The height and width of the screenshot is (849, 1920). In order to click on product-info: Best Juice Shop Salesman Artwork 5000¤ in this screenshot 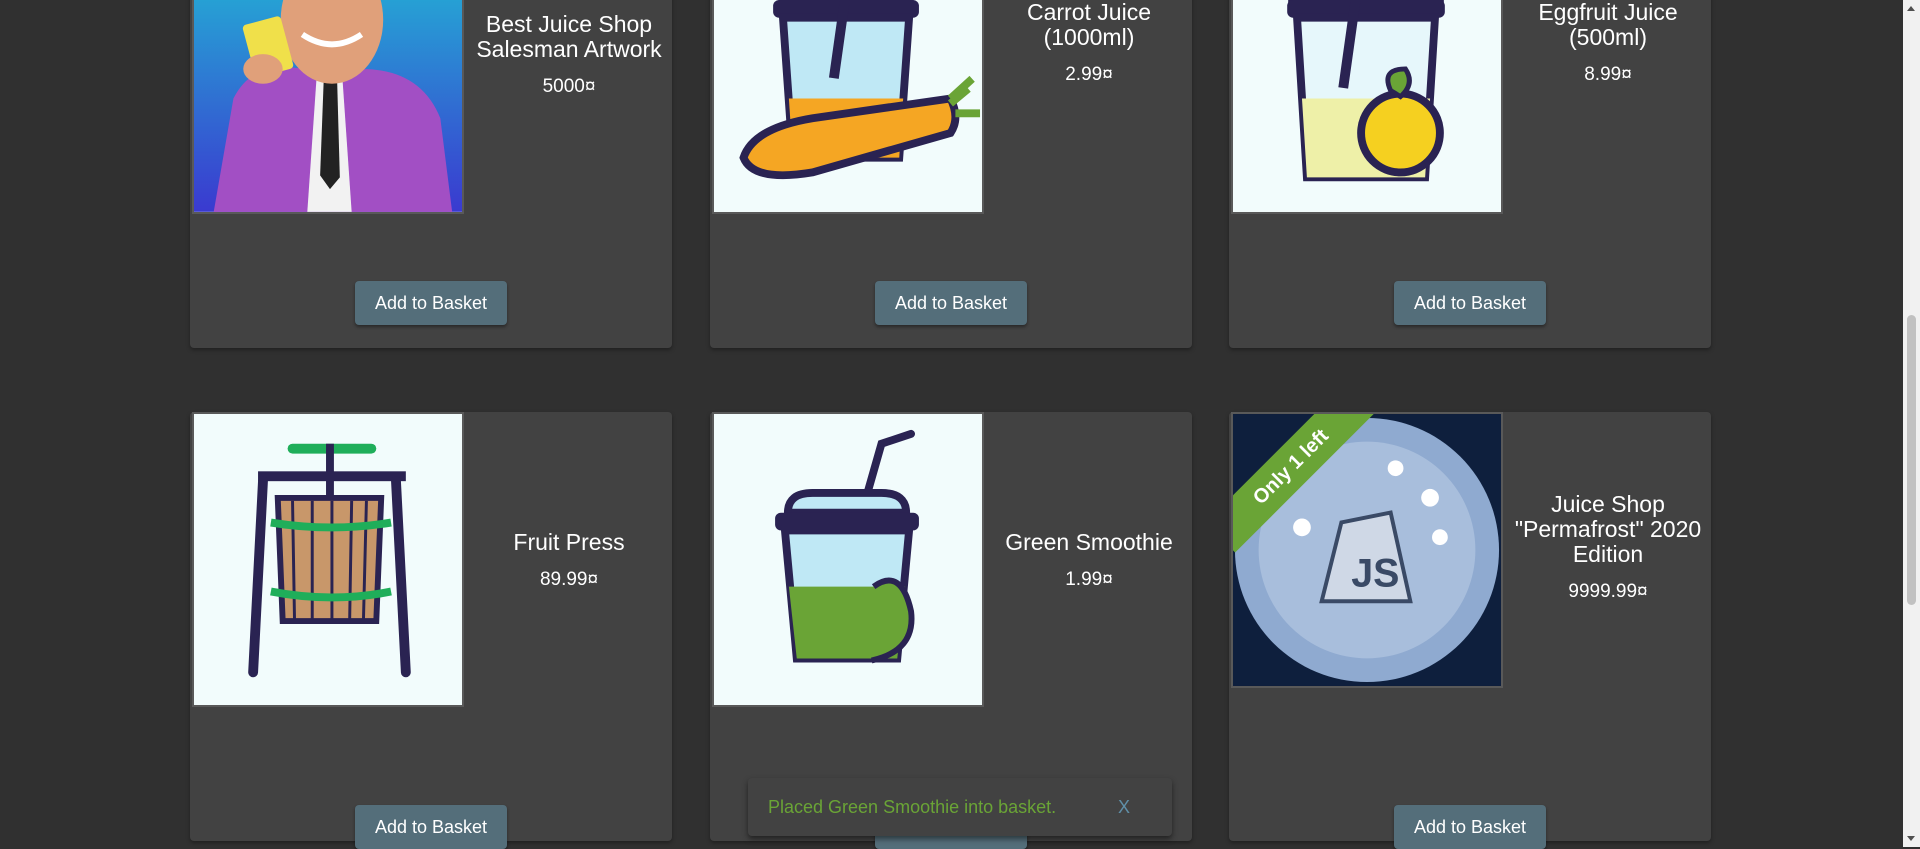, I will do `click(569, 55)`.